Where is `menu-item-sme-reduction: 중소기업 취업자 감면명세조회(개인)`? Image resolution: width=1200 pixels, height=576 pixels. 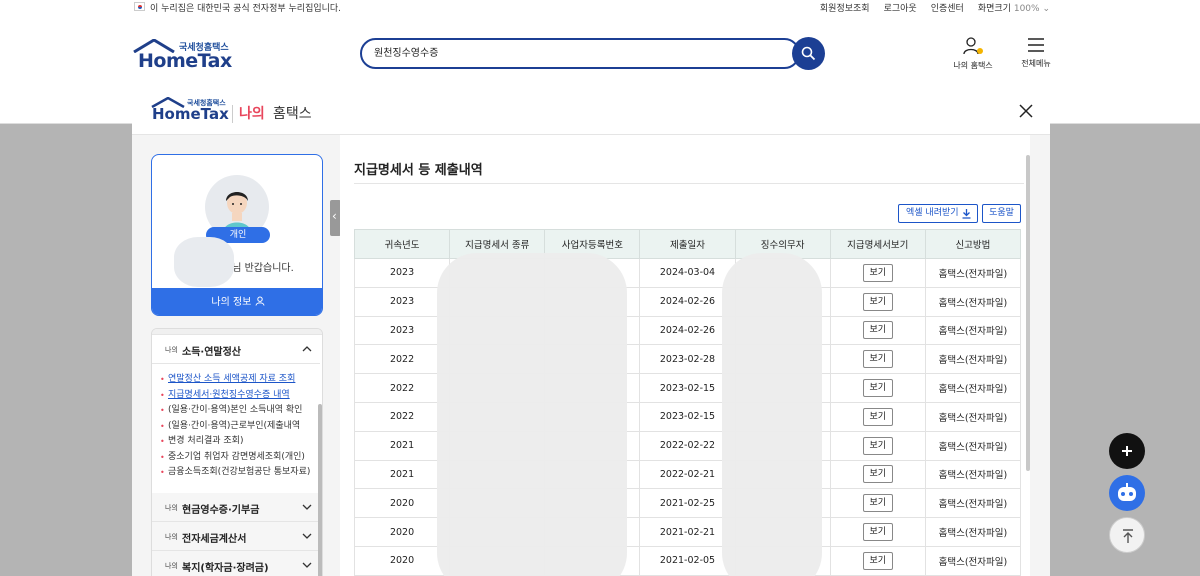
menu-item-sme-reduction: 중소기업 취업자 감면명세조회(개인) is located at coordinates (236, 458).